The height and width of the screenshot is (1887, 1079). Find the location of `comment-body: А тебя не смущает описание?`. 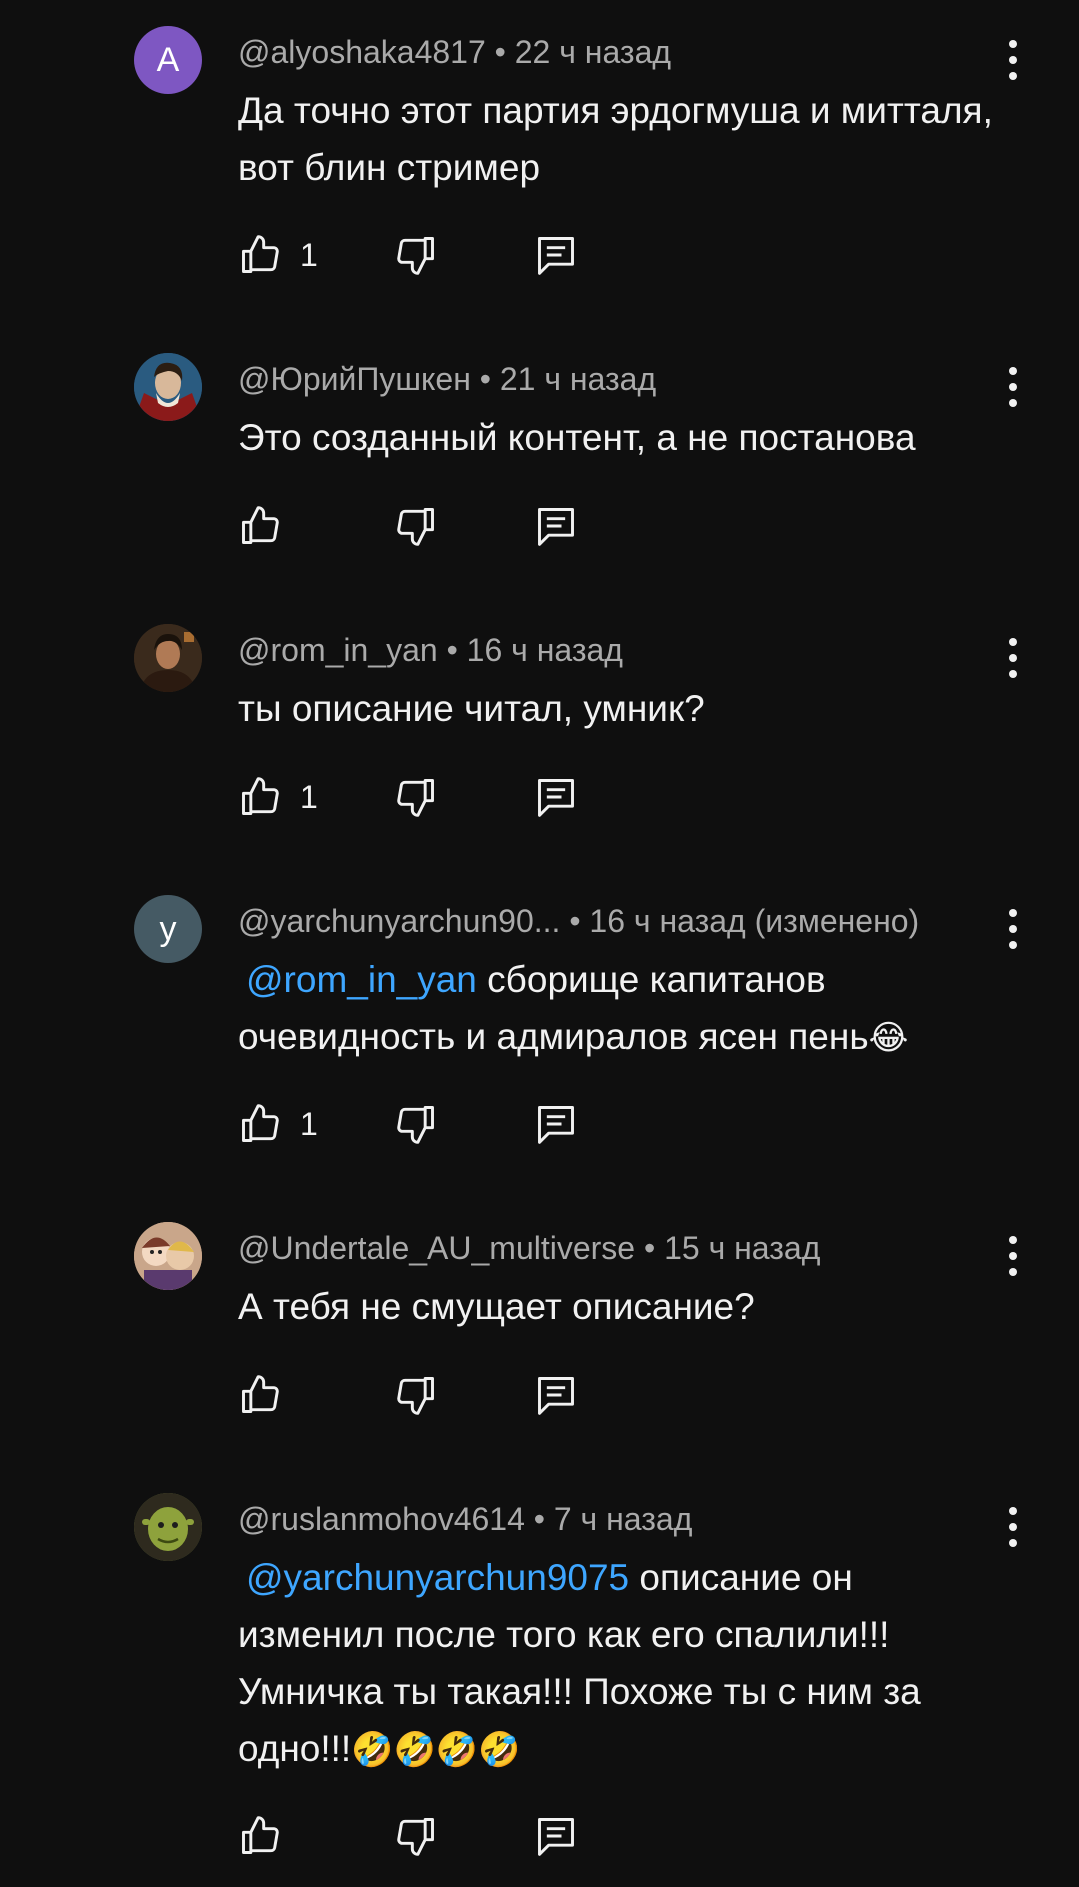

comment-body: А тебя не смущает описание? is located at coordinates (496, 1306).